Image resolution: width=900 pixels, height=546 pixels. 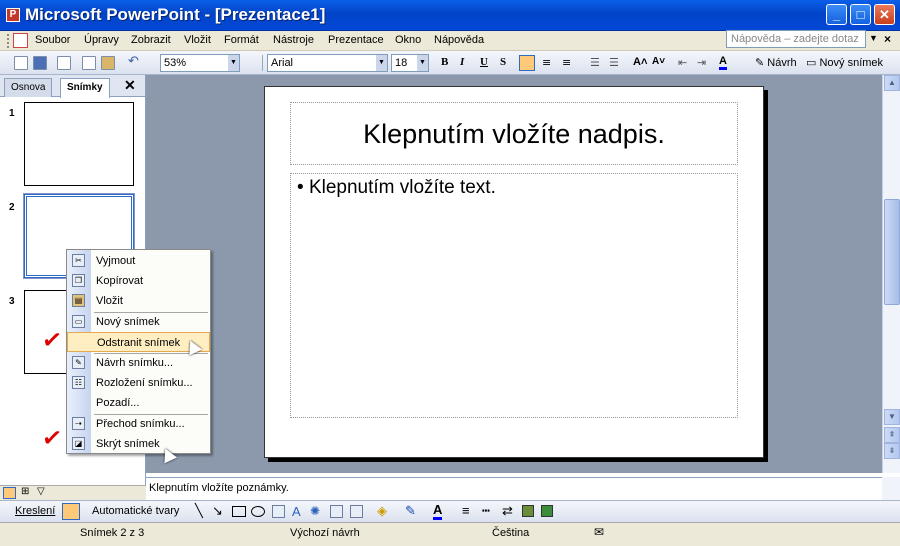 I want to click on vertical-scrollbar: ▲ ▼ ⇞ ⇟, so click(x=891, y=274).